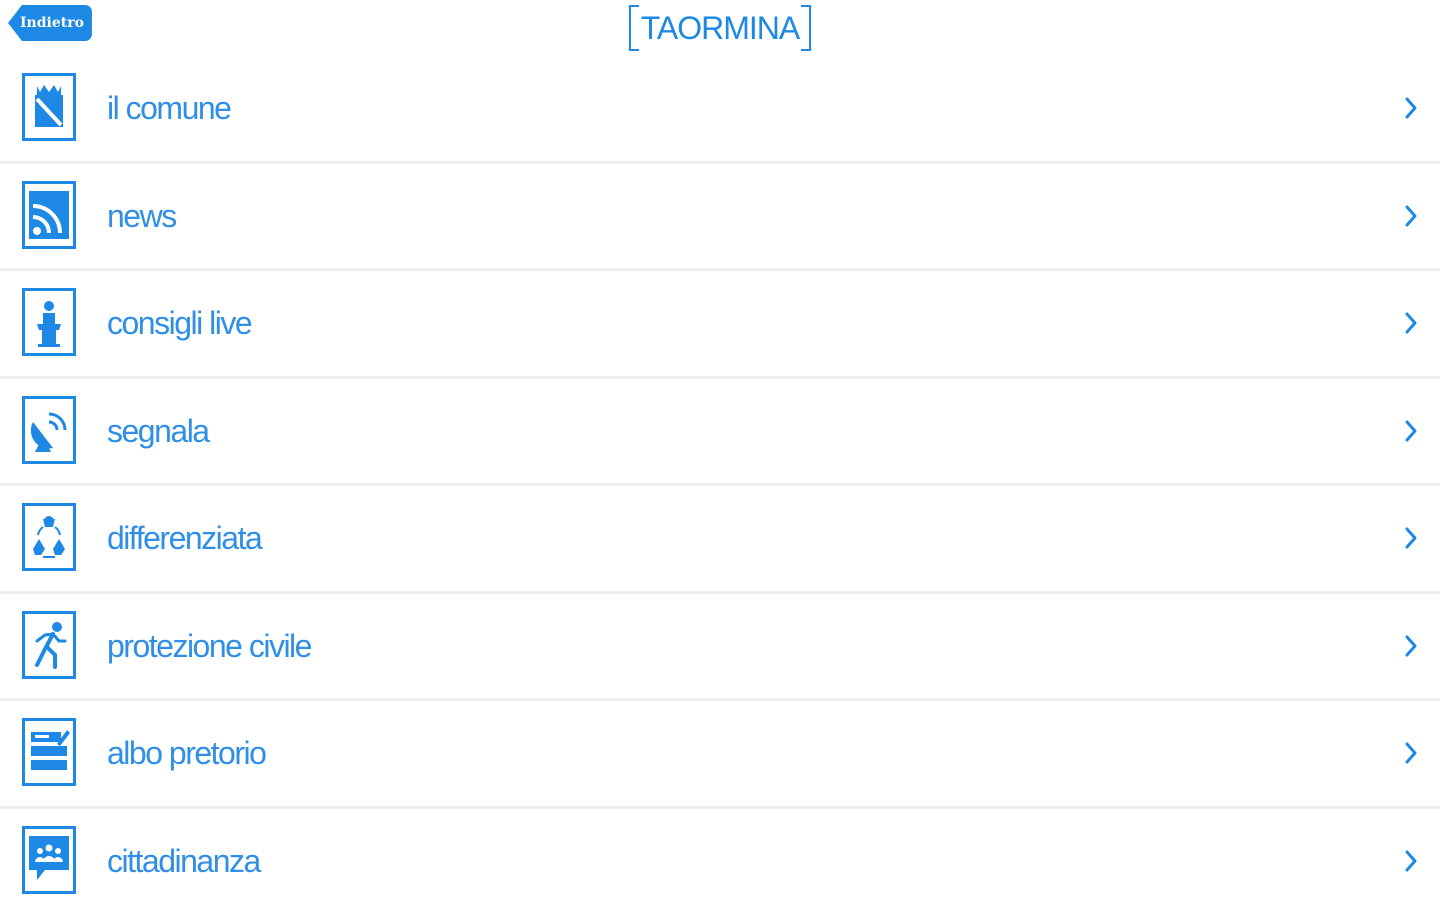 Image resolution: width=1440 pixels, height=900 pixels. Describe the element at coordinates (720, 755) in the screenshot. I see `menu-item-albo-pretorio: albo pretorio` at that location.